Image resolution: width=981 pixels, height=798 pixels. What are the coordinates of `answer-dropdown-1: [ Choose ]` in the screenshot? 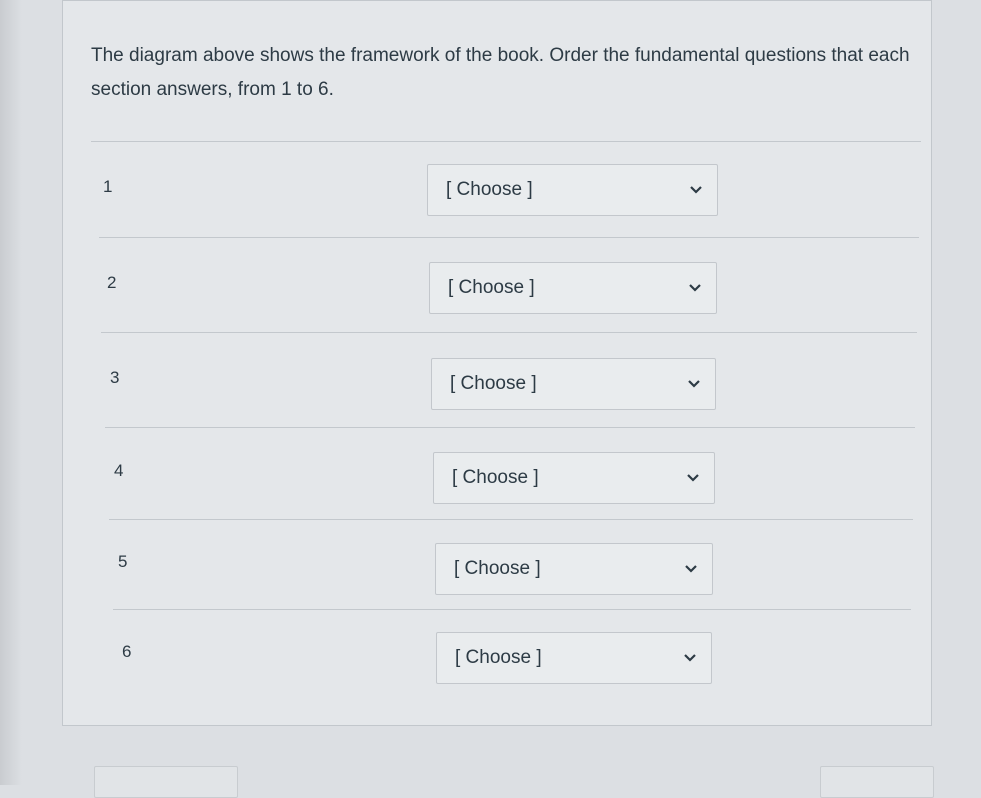 It's located at (572, 190).